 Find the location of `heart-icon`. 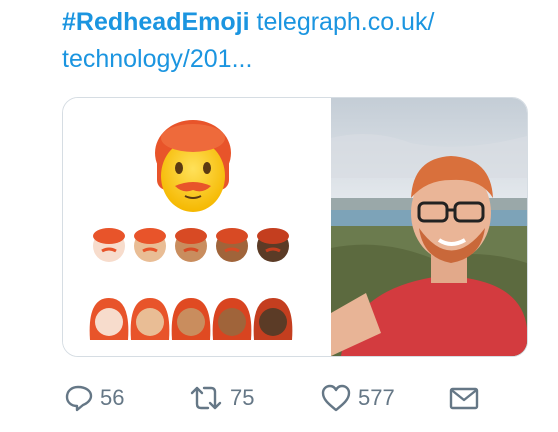

heart-icon is located at coordinates (336, 398).